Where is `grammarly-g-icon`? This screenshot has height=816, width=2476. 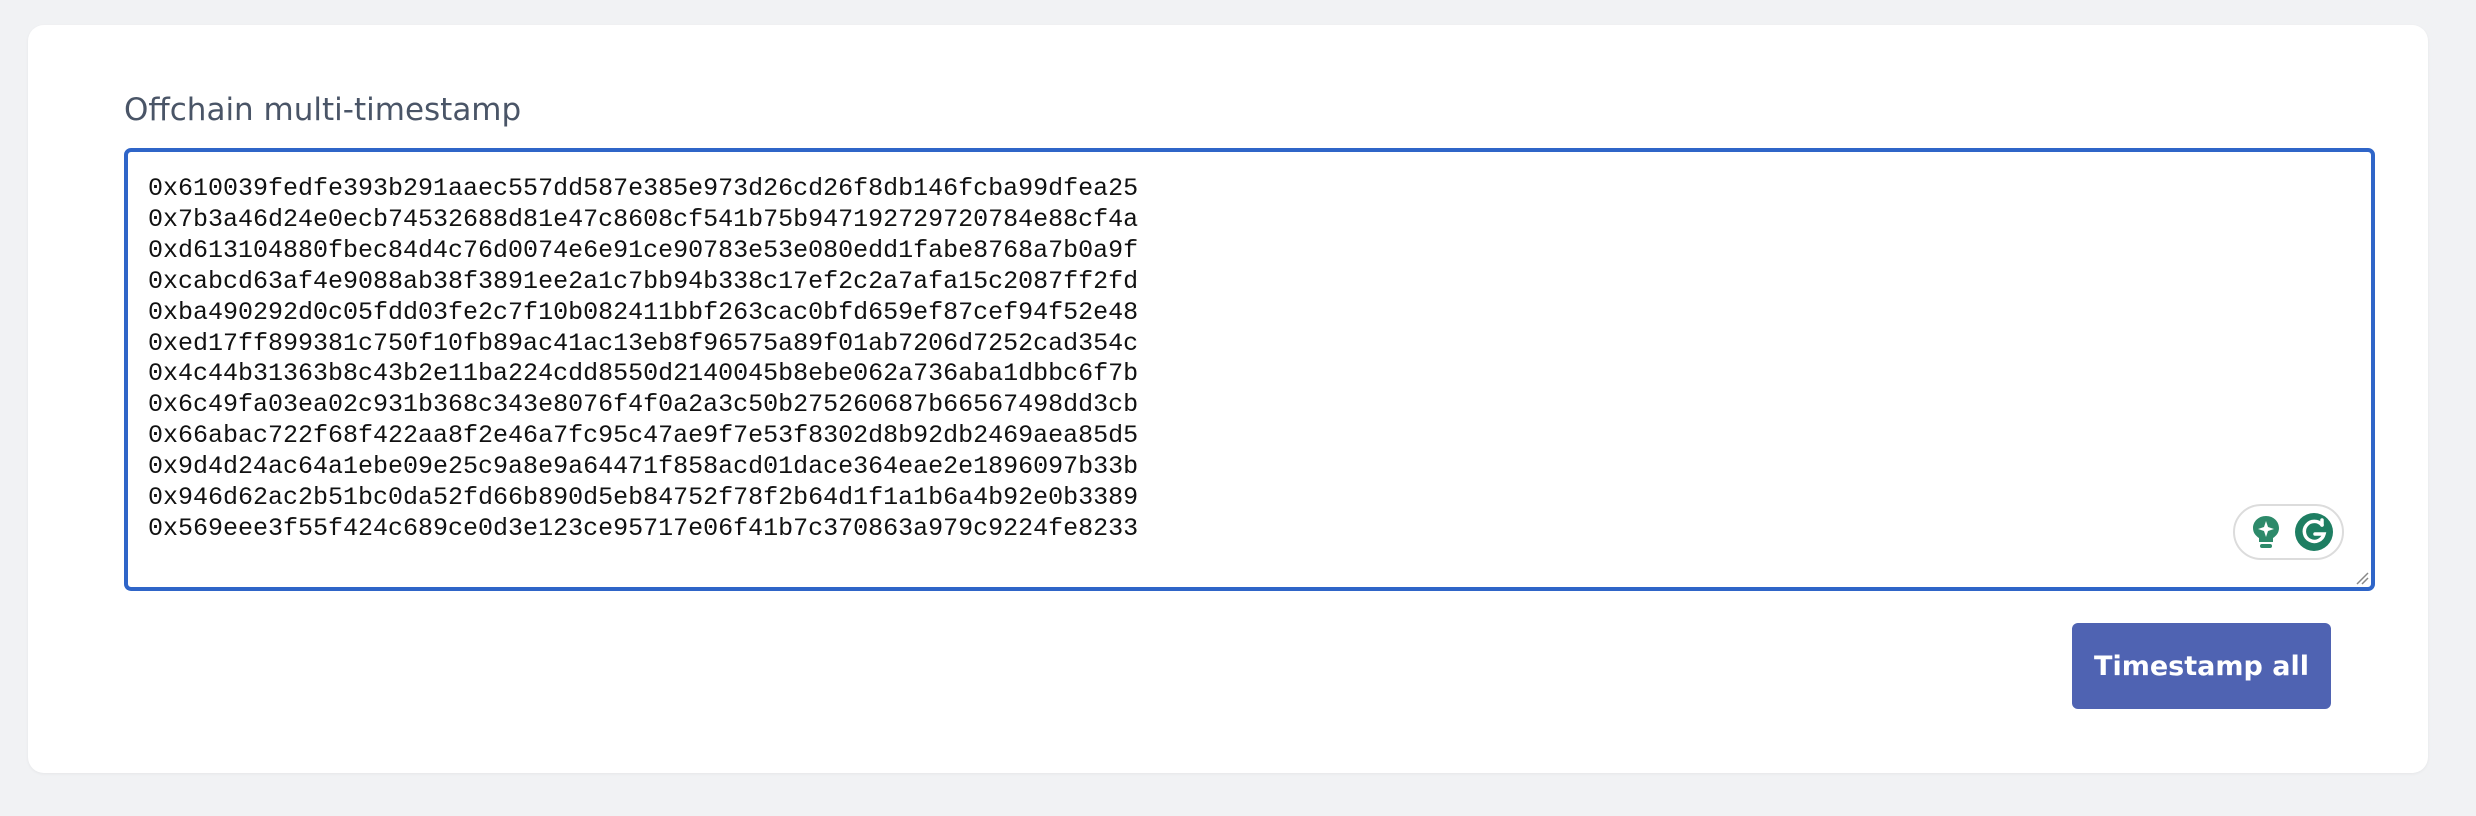 grammarly-g-icon is located at coordinates (2314, 532).